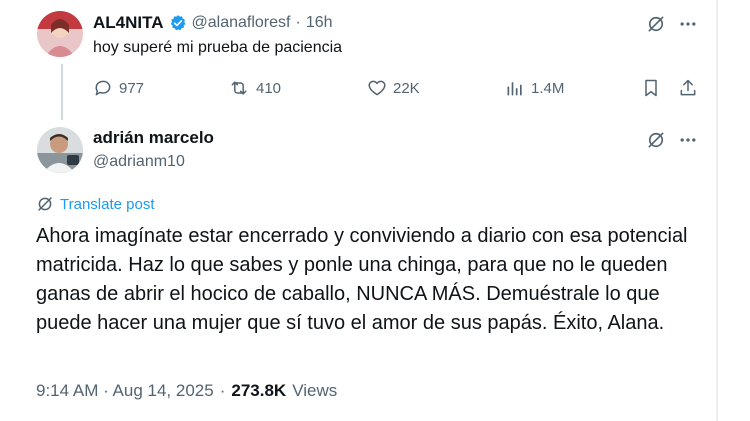 This screenshot has width=750, height=421. Describe the element at coordinates (118, 88) in the screenshot. I see `reply-button: 977` at that location.